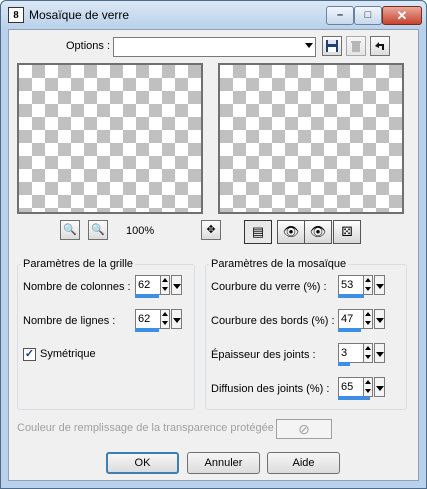 The image size is (427, 489). Describe the element at coordinates (263, 355) in the screenshot. I see `joint-thickness-label: Épaisseur des joints :` at that location.